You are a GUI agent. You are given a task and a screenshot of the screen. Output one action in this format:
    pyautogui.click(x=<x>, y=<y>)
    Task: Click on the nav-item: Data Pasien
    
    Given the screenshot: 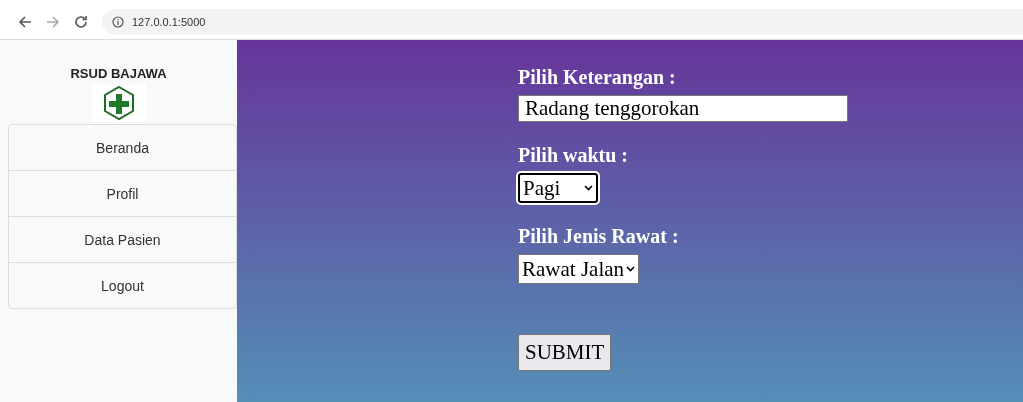 What is the action you would take?
    pyautogui.click(x=122, y=239)
    